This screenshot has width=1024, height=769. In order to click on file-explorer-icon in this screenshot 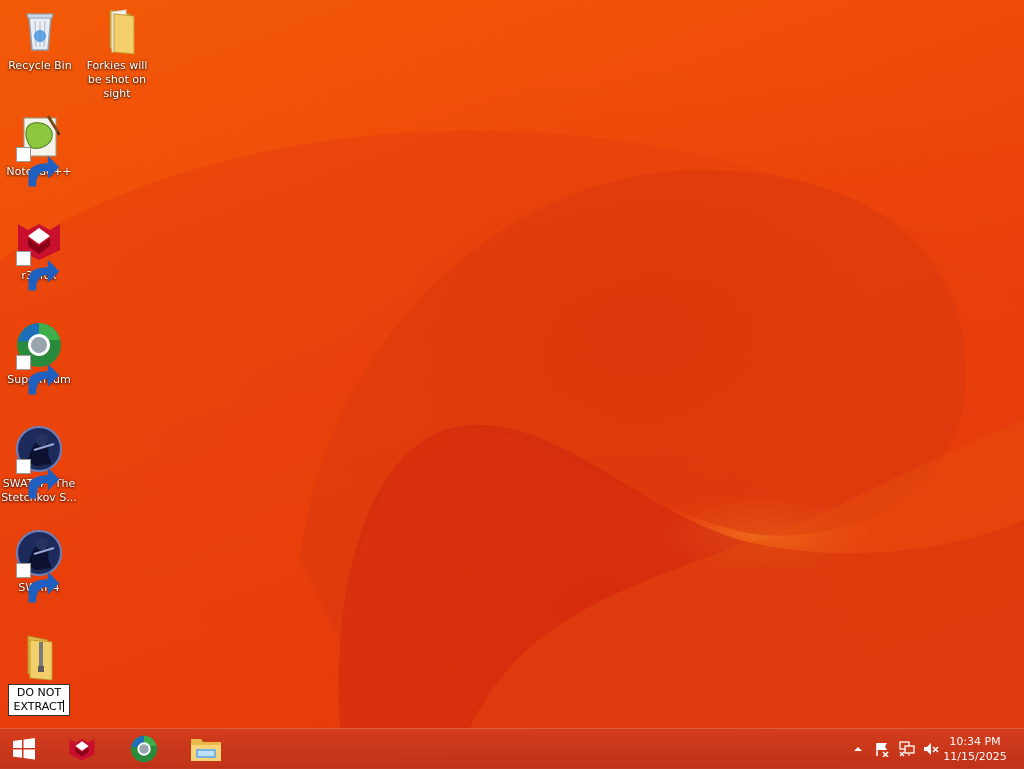, I will do `click(206, 750)`.